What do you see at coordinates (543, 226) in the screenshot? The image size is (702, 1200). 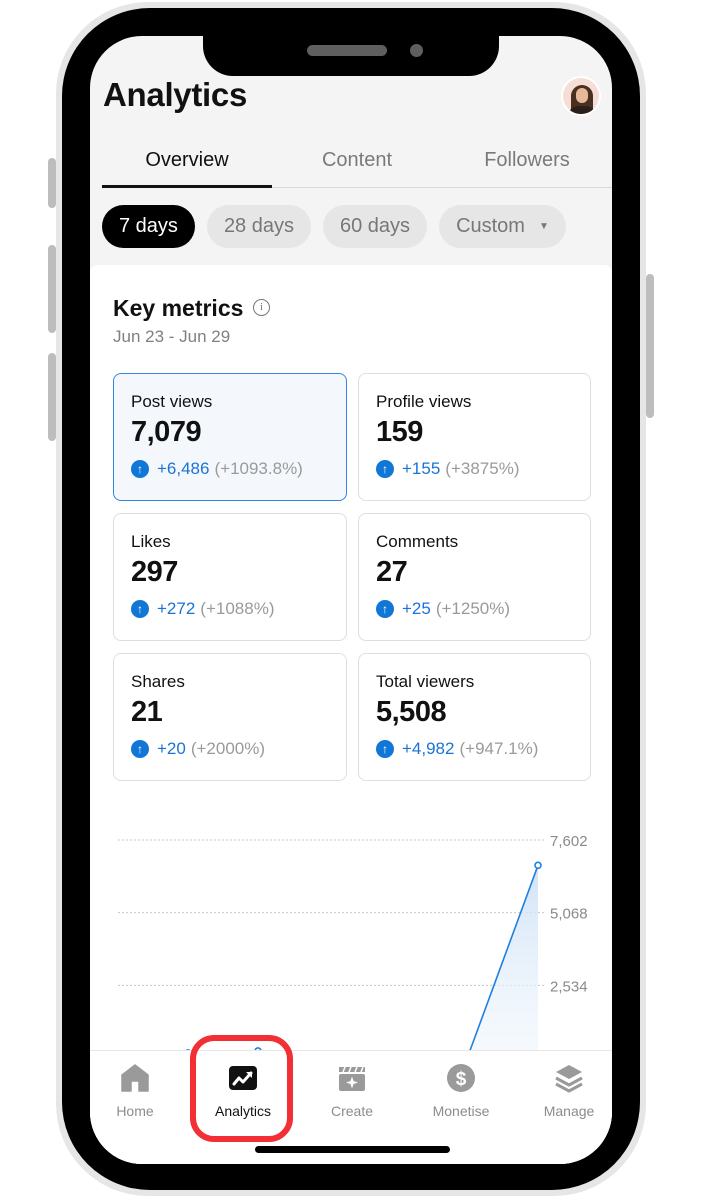 I see `caret-down-icon: ▼` at bounding box center [543, 226].